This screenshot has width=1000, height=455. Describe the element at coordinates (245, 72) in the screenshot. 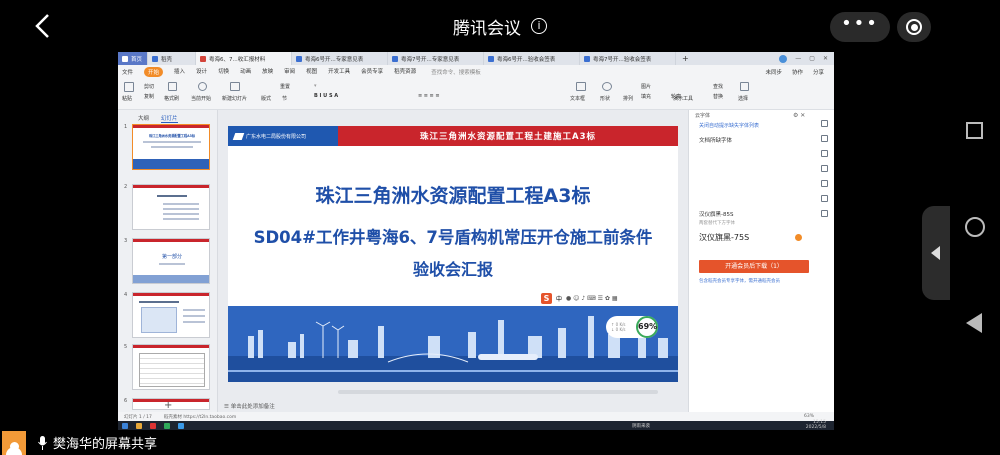

I see `menu-item-4: 动画` at that location.